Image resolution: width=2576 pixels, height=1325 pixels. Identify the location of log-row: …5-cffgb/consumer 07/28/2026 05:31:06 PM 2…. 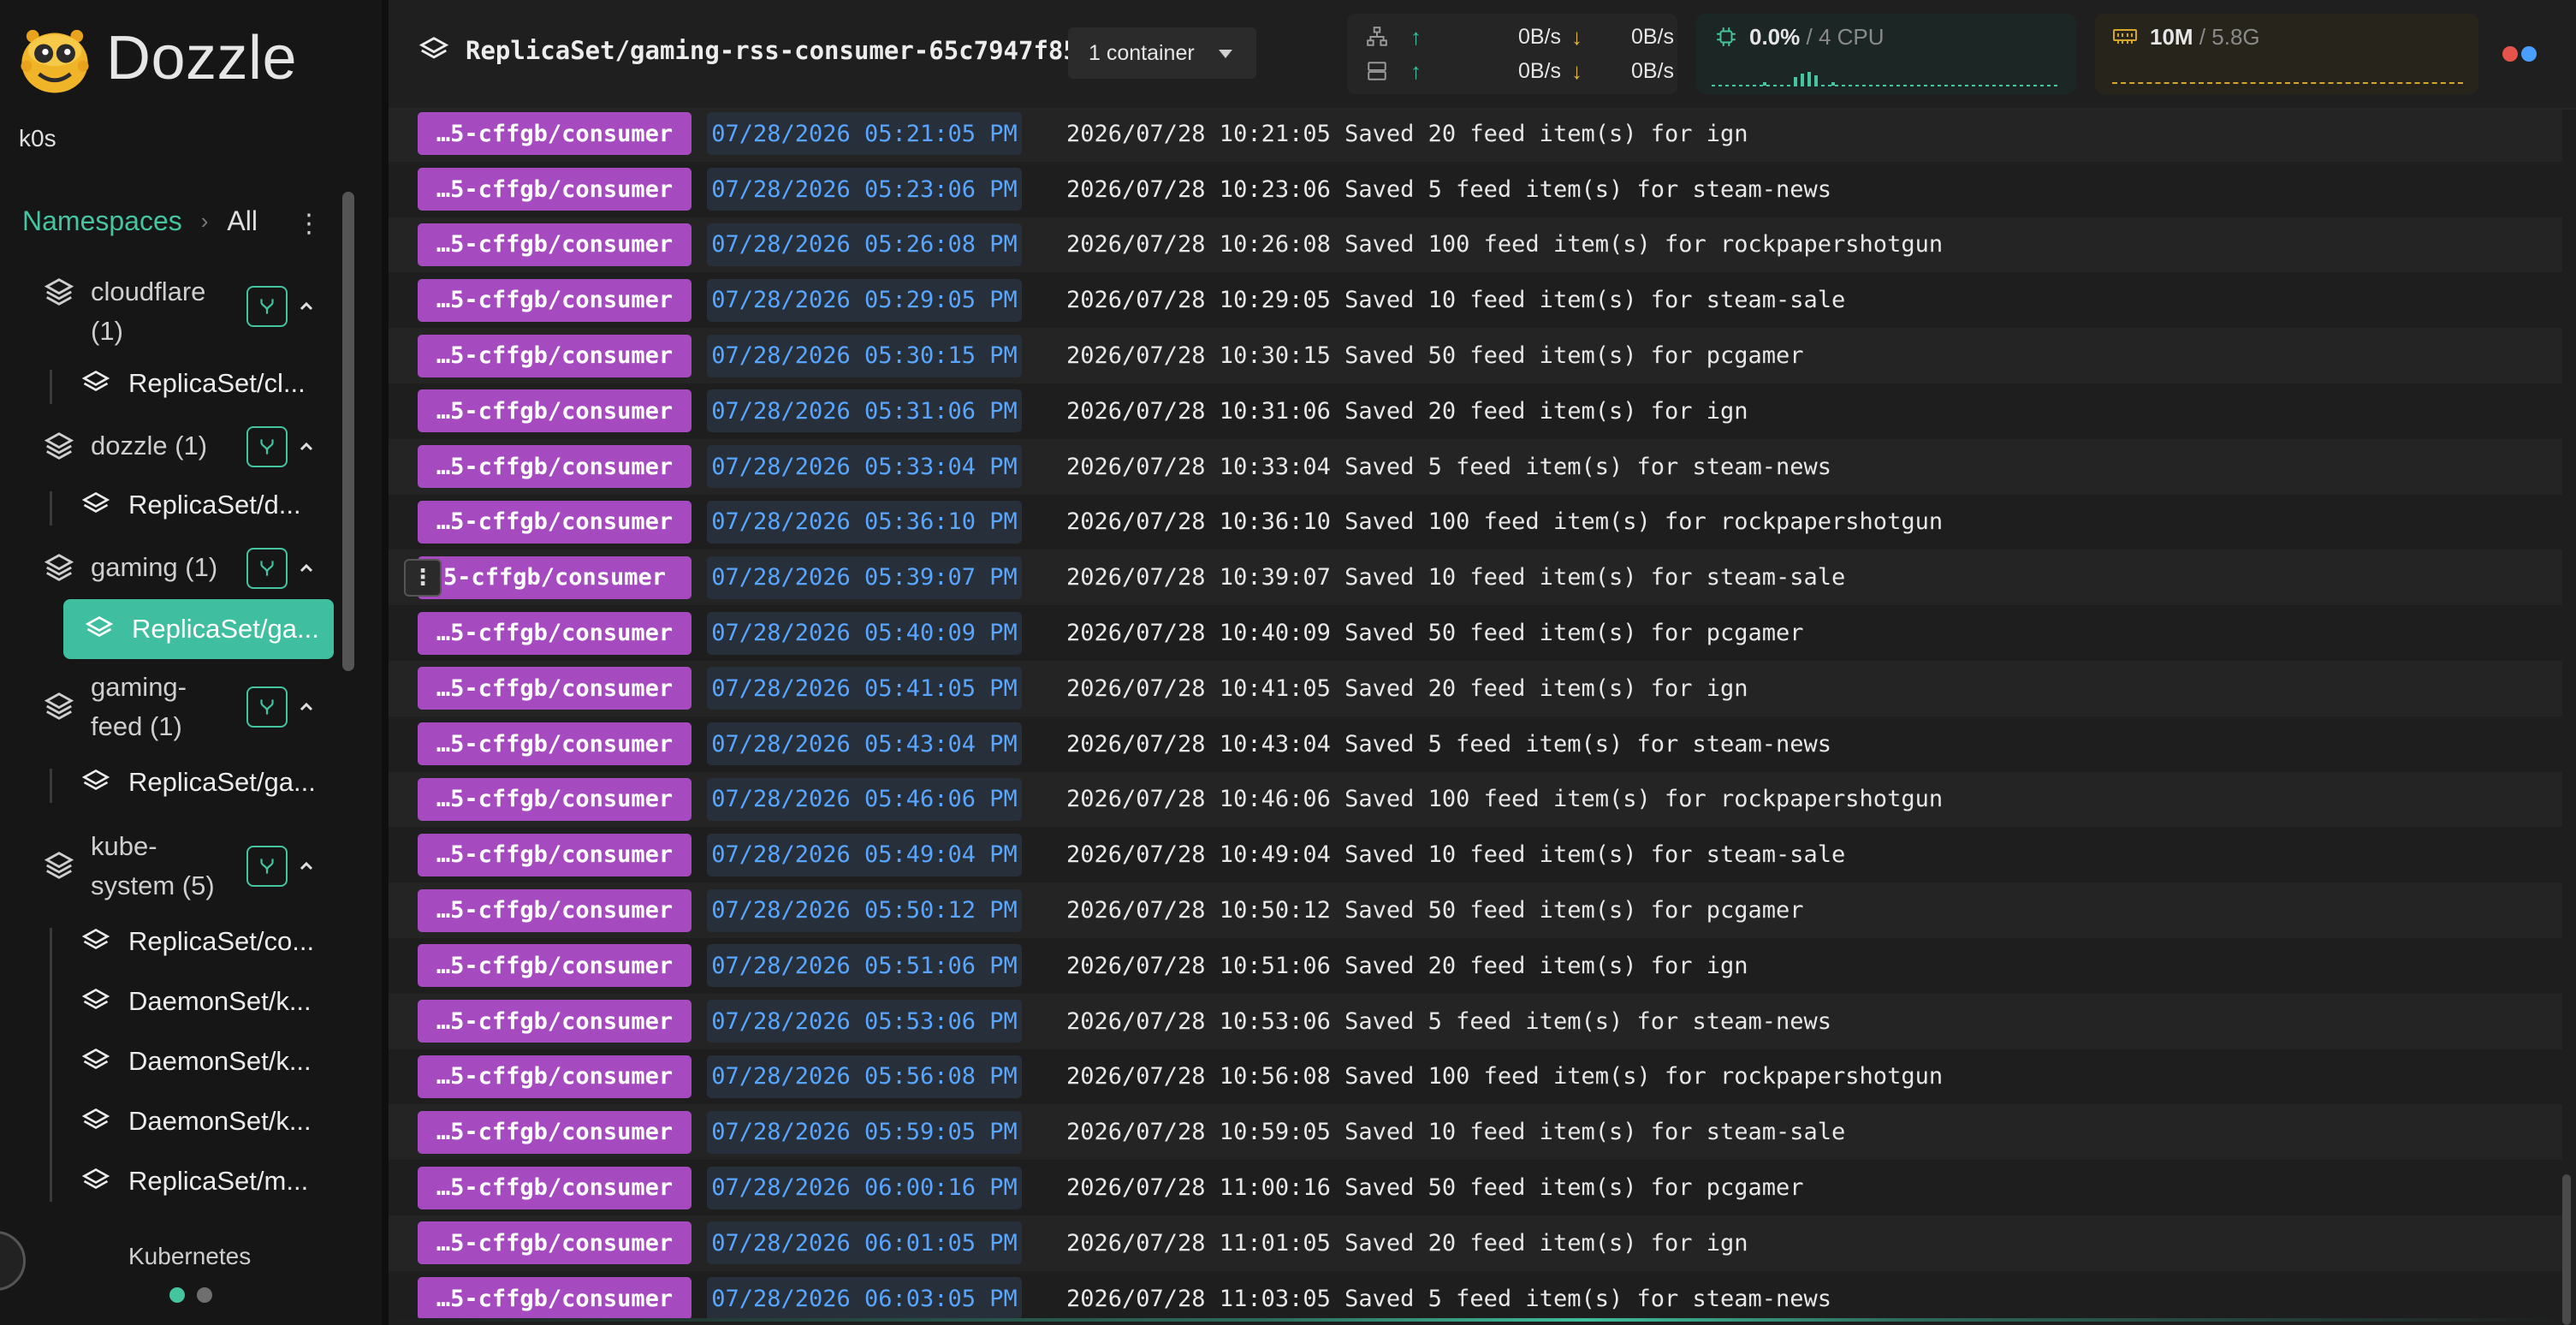
(1475, 411).